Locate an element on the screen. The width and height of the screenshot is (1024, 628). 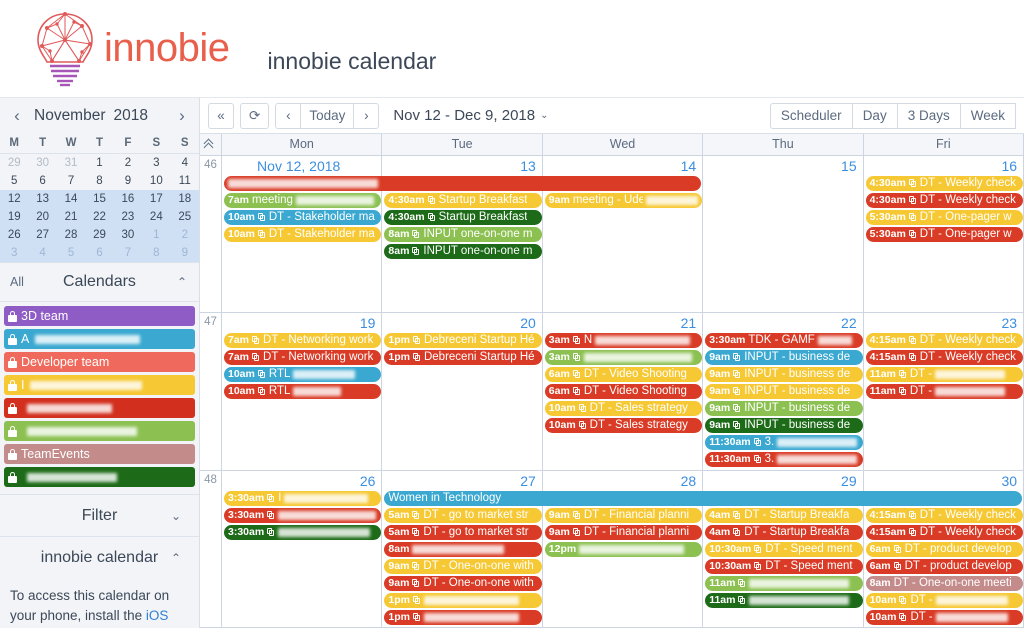
today-button: Today is located at coordinates (327, 115).